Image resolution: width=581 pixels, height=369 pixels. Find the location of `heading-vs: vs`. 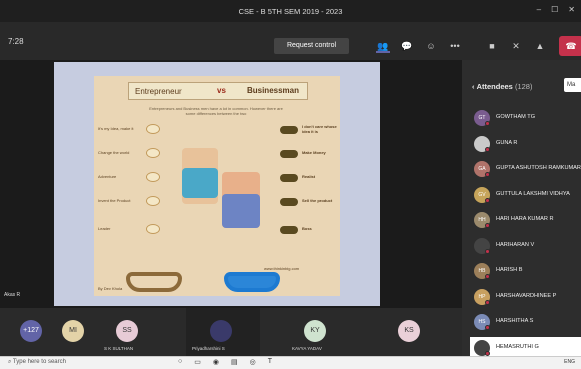

heading-vs: vs is located at coordinates (221, 90).